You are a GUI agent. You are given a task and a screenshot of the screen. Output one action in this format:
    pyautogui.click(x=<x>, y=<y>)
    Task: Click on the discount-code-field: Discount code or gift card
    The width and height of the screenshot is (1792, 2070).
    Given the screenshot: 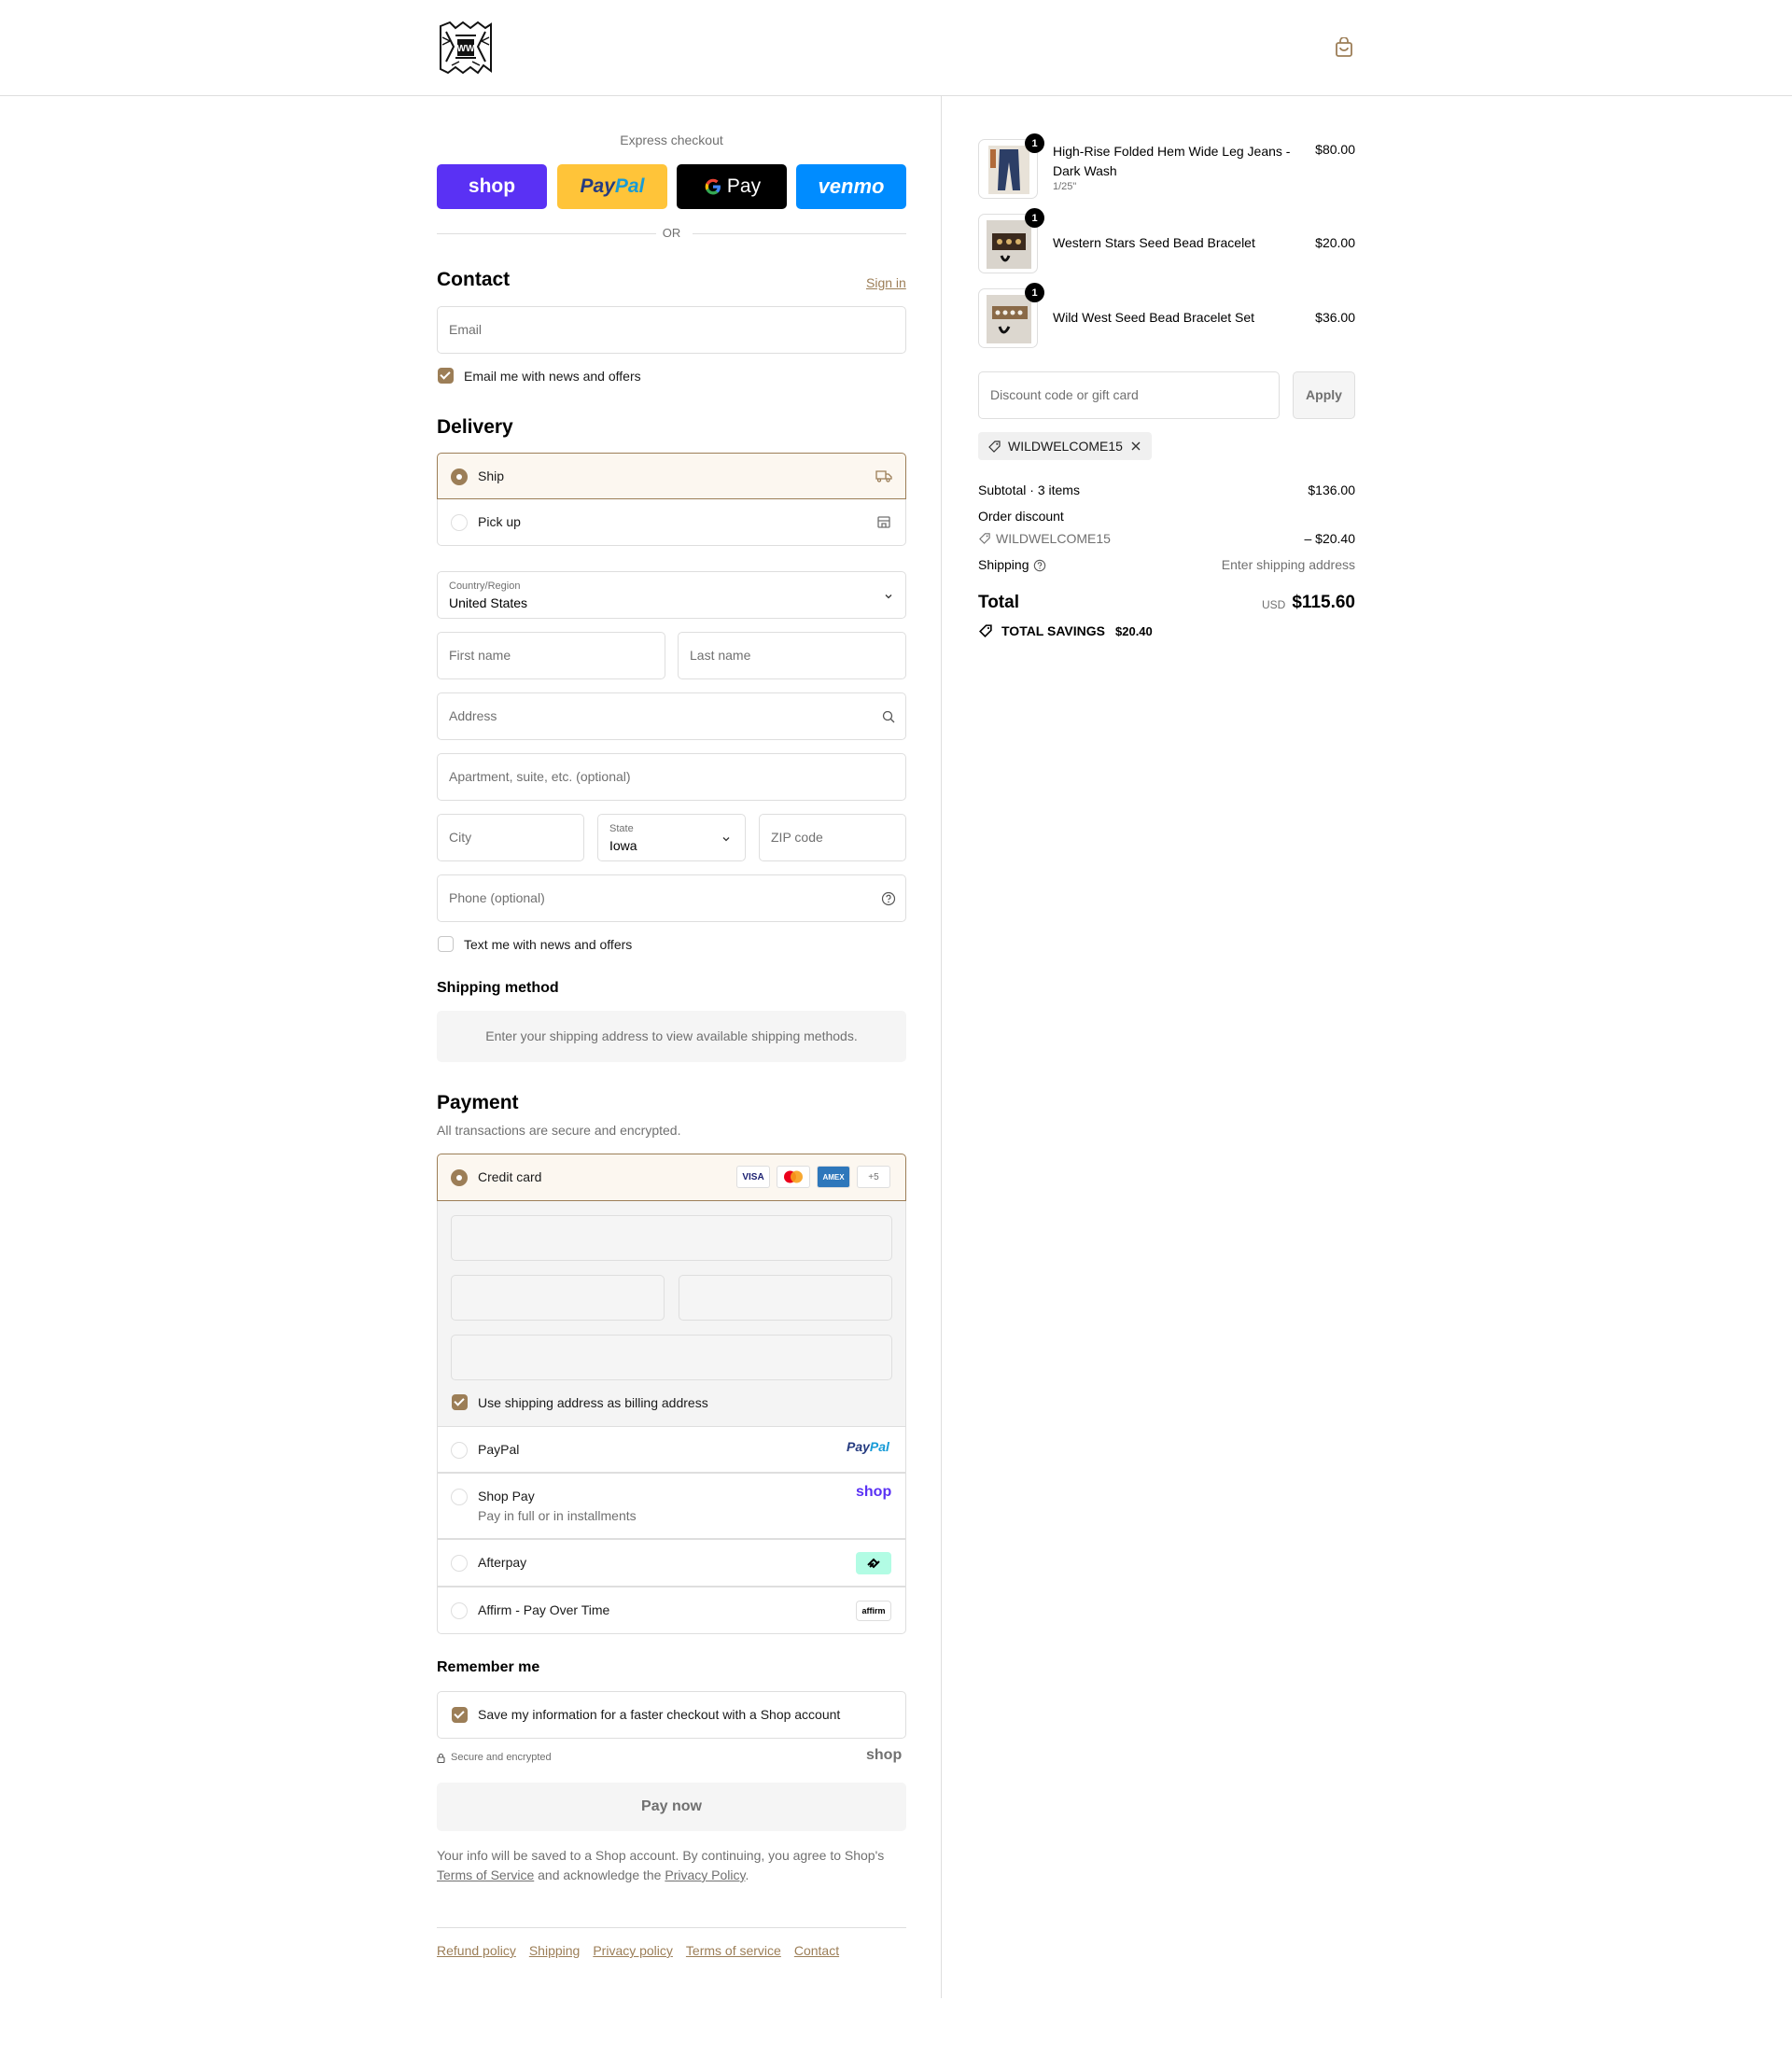 What is the action you would take?
    pyautogui.click(x=1129, y=395)
    